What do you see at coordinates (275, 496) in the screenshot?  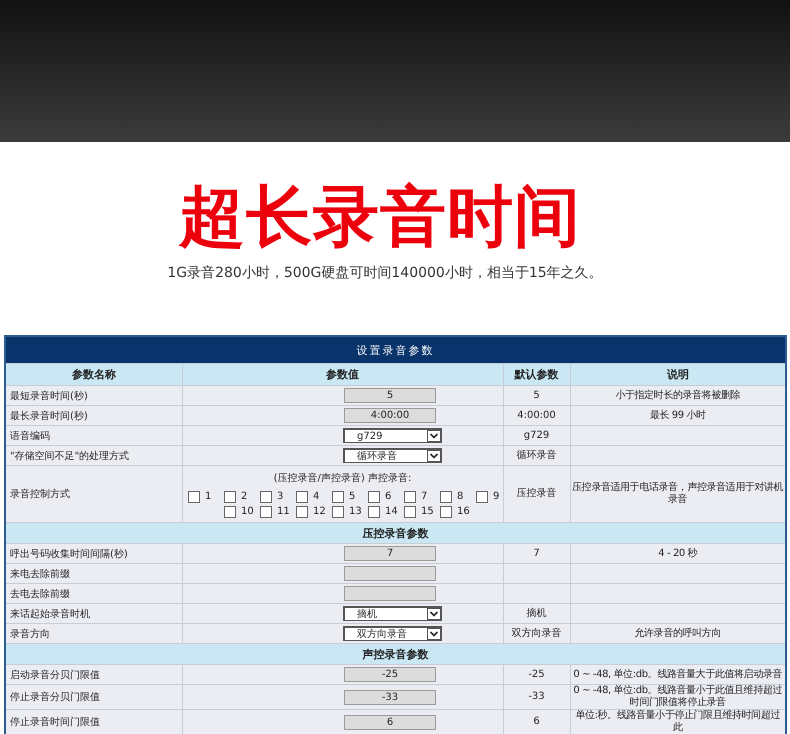 I see `checkbox: 3` at bounding box center [275, 496].